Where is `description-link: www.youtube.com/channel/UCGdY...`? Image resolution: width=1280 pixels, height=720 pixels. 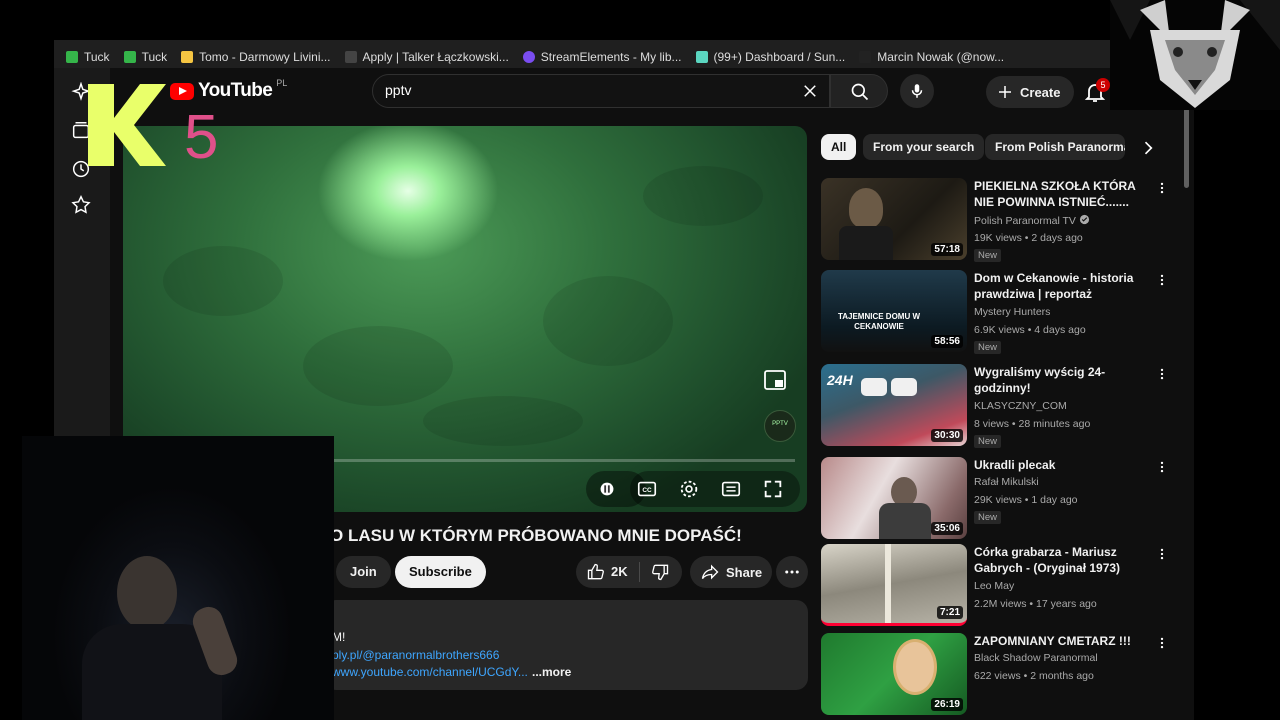 description-link: www.youtube.com/channel/UCGdY... is located at coordinates (430, 672).